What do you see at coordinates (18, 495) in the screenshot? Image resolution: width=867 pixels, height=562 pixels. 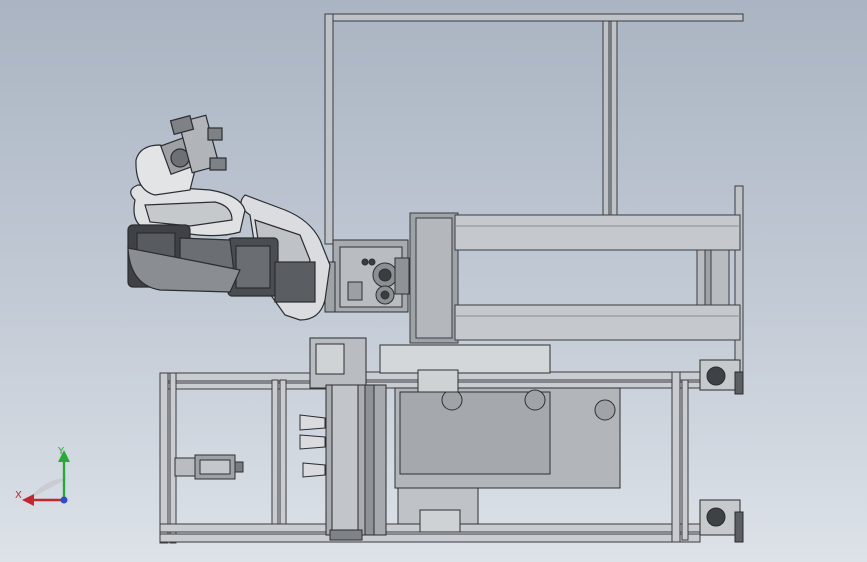 I see `x-axis-label: X` at bounding box center [18, 495].